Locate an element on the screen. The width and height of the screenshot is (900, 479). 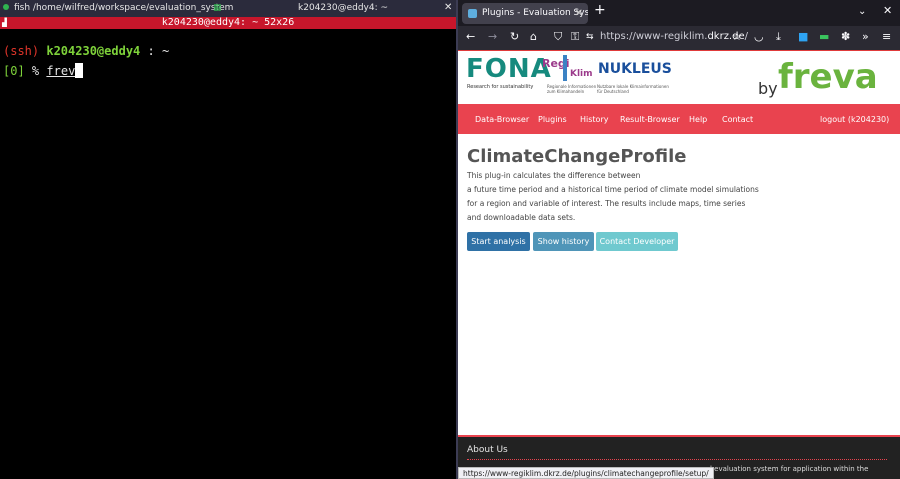
nukleus-tagline-2: für Deutschland is located at coordinates (613, 91).